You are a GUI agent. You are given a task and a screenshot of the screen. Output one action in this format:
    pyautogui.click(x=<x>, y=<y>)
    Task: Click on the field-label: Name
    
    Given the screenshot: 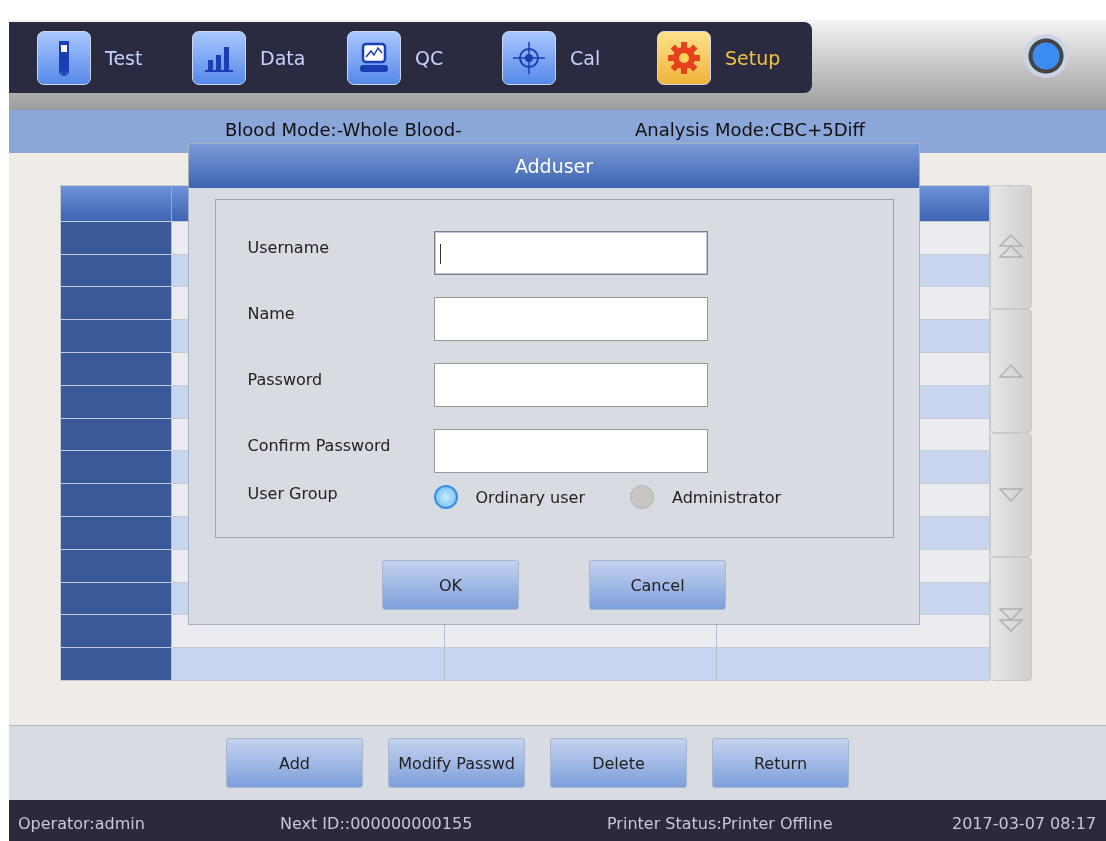 What is the action you would take?
    pyautogui.click(x=271, y=313)
    